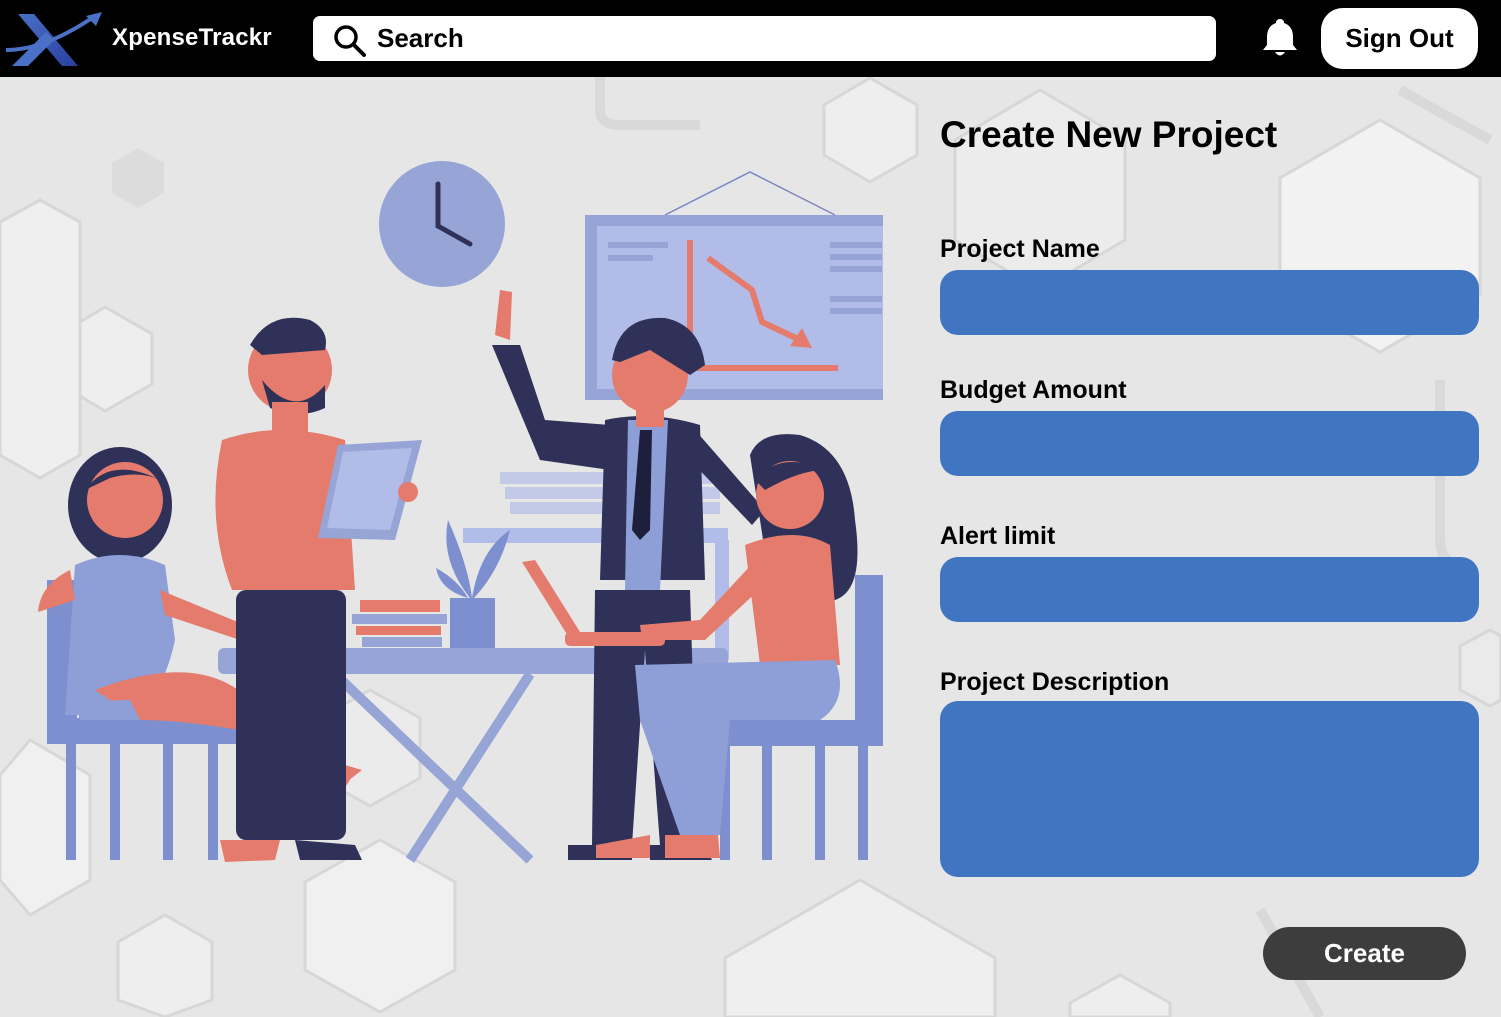 The height and width of the screenshot is (1017, 1501). I want to click on project-name-label: Project Name, so click(1020, 249).